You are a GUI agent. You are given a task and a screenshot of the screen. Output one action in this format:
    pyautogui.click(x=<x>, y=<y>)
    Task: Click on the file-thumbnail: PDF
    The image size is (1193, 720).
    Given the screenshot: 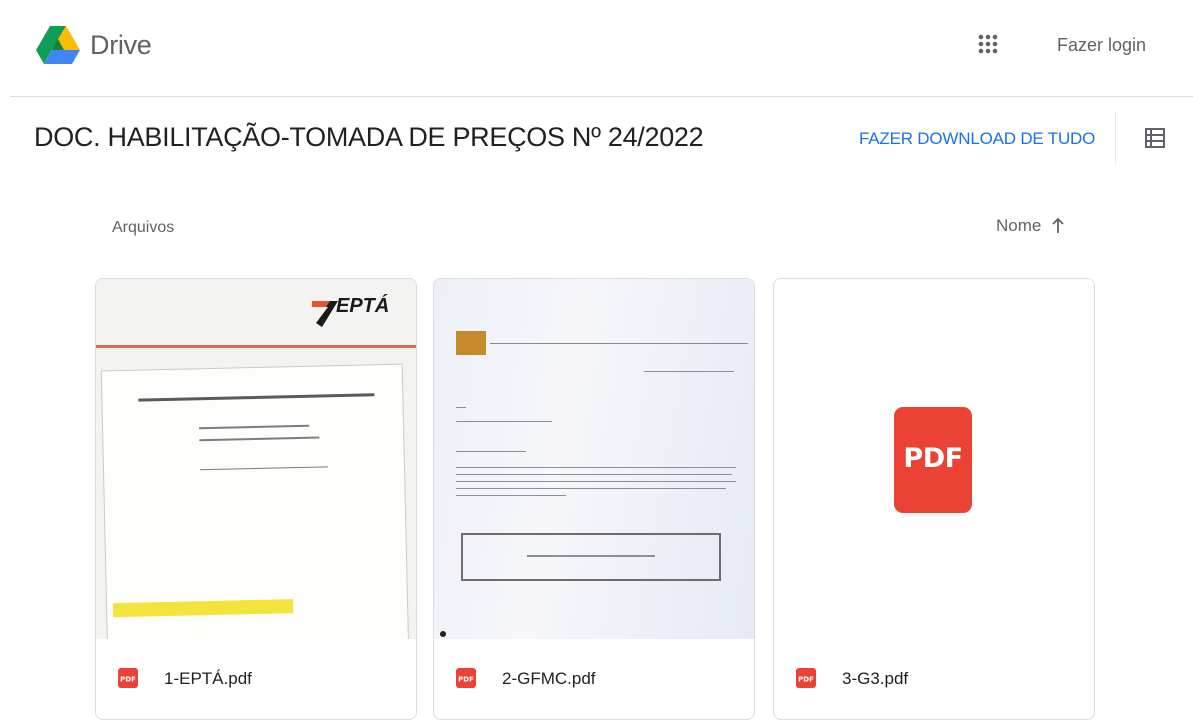 What is the action you would take?
    pyautogui.click(x=934, y=459)
    